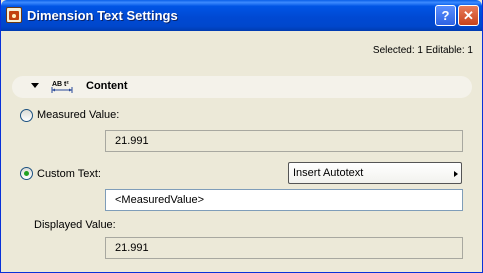  I want to click on custom-text-radio, so click(26, 173).